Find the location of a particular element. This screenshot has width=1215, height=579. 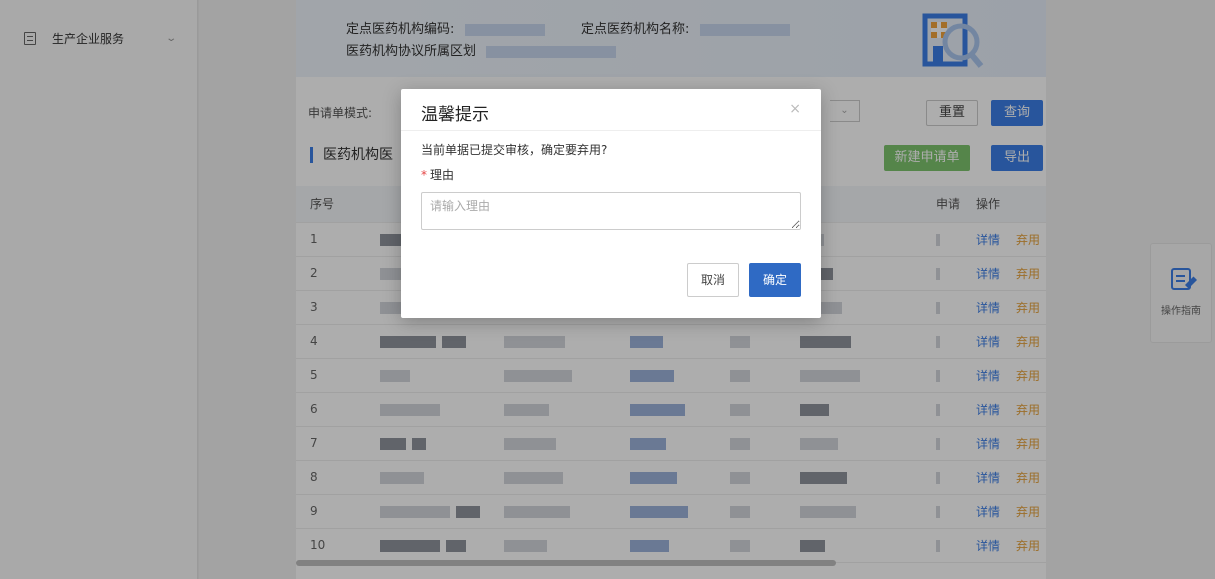

dialog-title: 温馨提示 is located at coordinates (455, 115).